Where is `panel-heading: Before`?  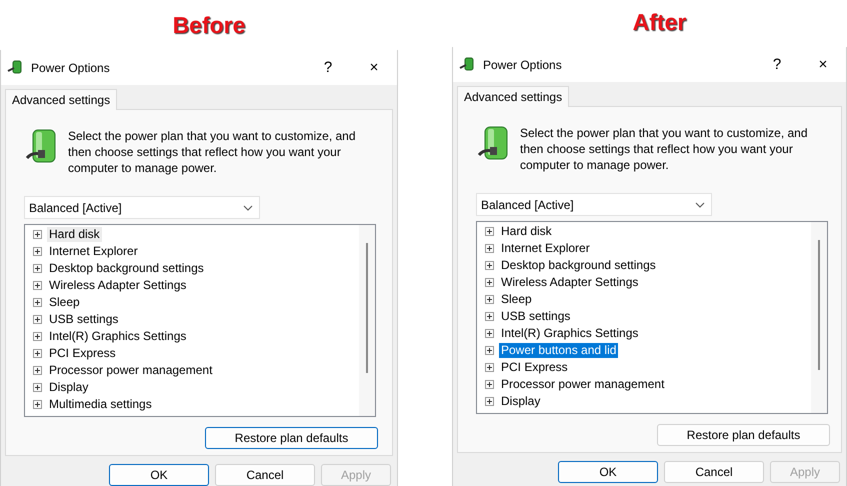
panel-heading: Before is located at coordinates (209, 25).